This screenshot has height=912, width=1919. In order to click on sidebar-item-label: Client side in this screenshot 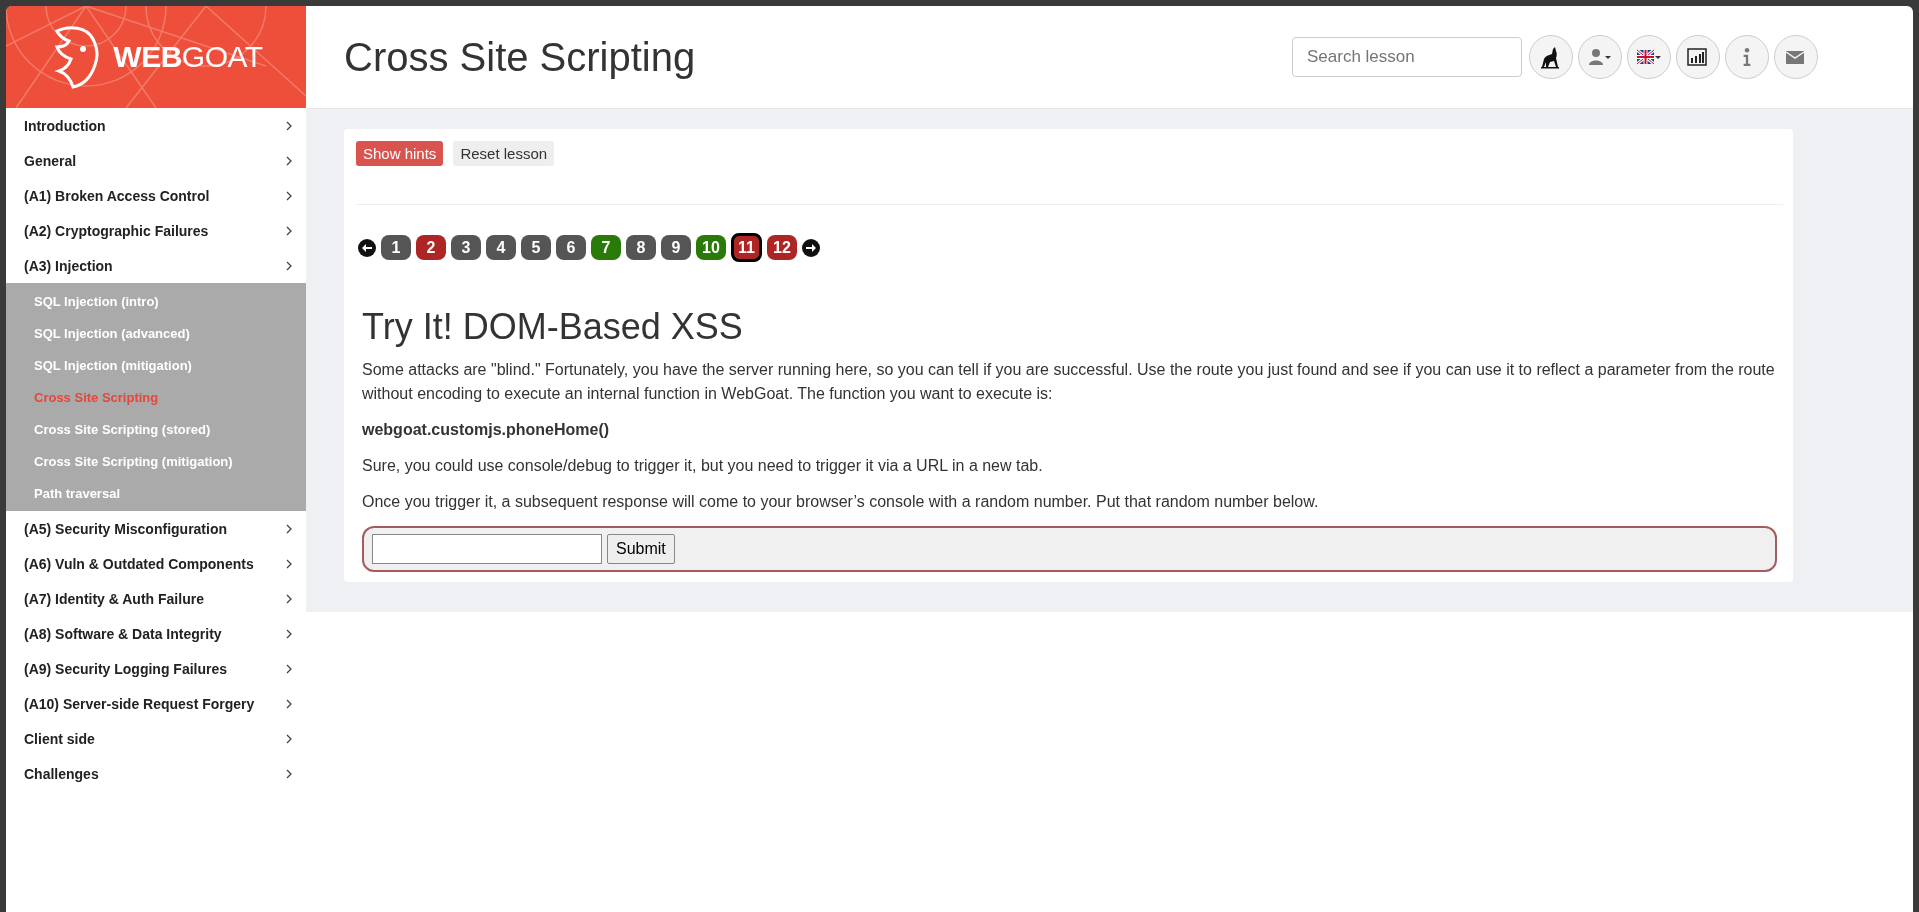, I will do `click(59, 738)`.